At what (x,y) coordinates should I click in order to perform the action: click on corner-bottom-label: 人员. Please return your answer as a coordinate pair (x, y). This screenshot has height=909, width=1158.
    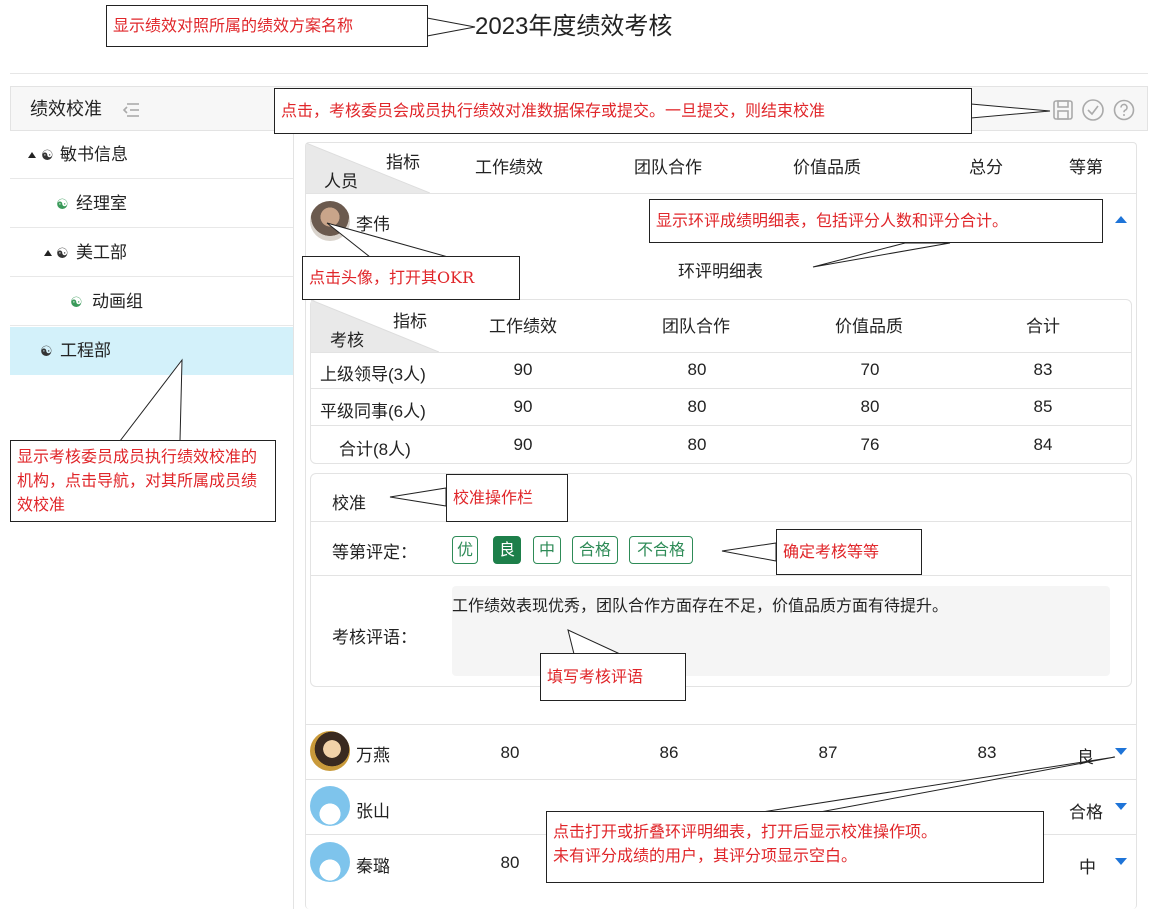
    Looking at the image, I should click on (341, 181).